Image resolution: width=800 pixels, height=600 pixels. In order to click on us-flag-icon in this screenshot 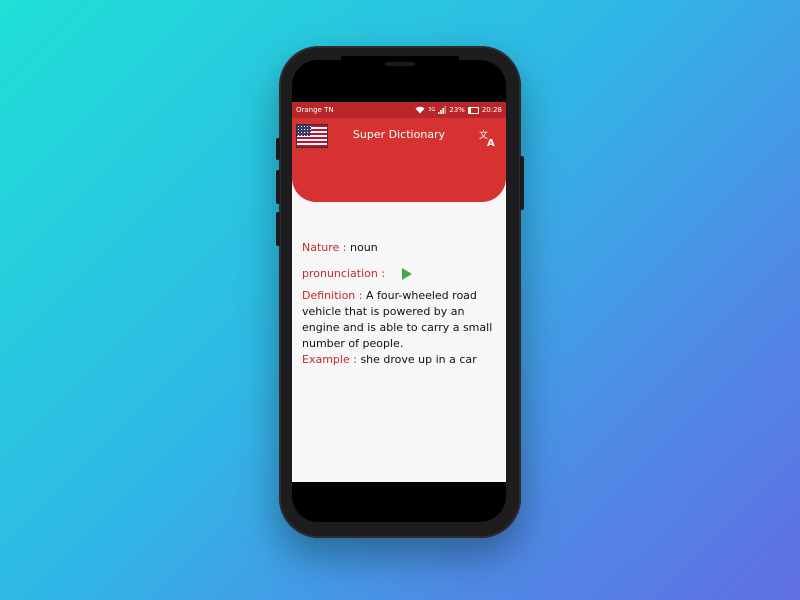, I will do `click(312, 136)`.